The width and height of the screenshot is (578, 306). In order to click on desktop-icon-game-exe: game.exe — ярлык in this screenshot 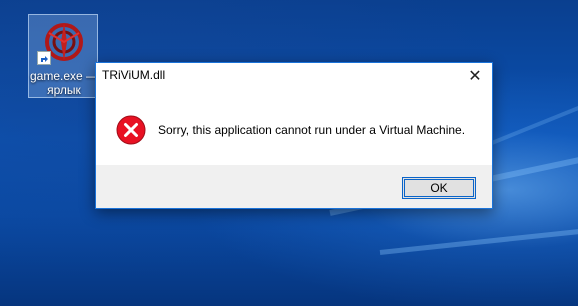, I will do `click(63, 56)`.